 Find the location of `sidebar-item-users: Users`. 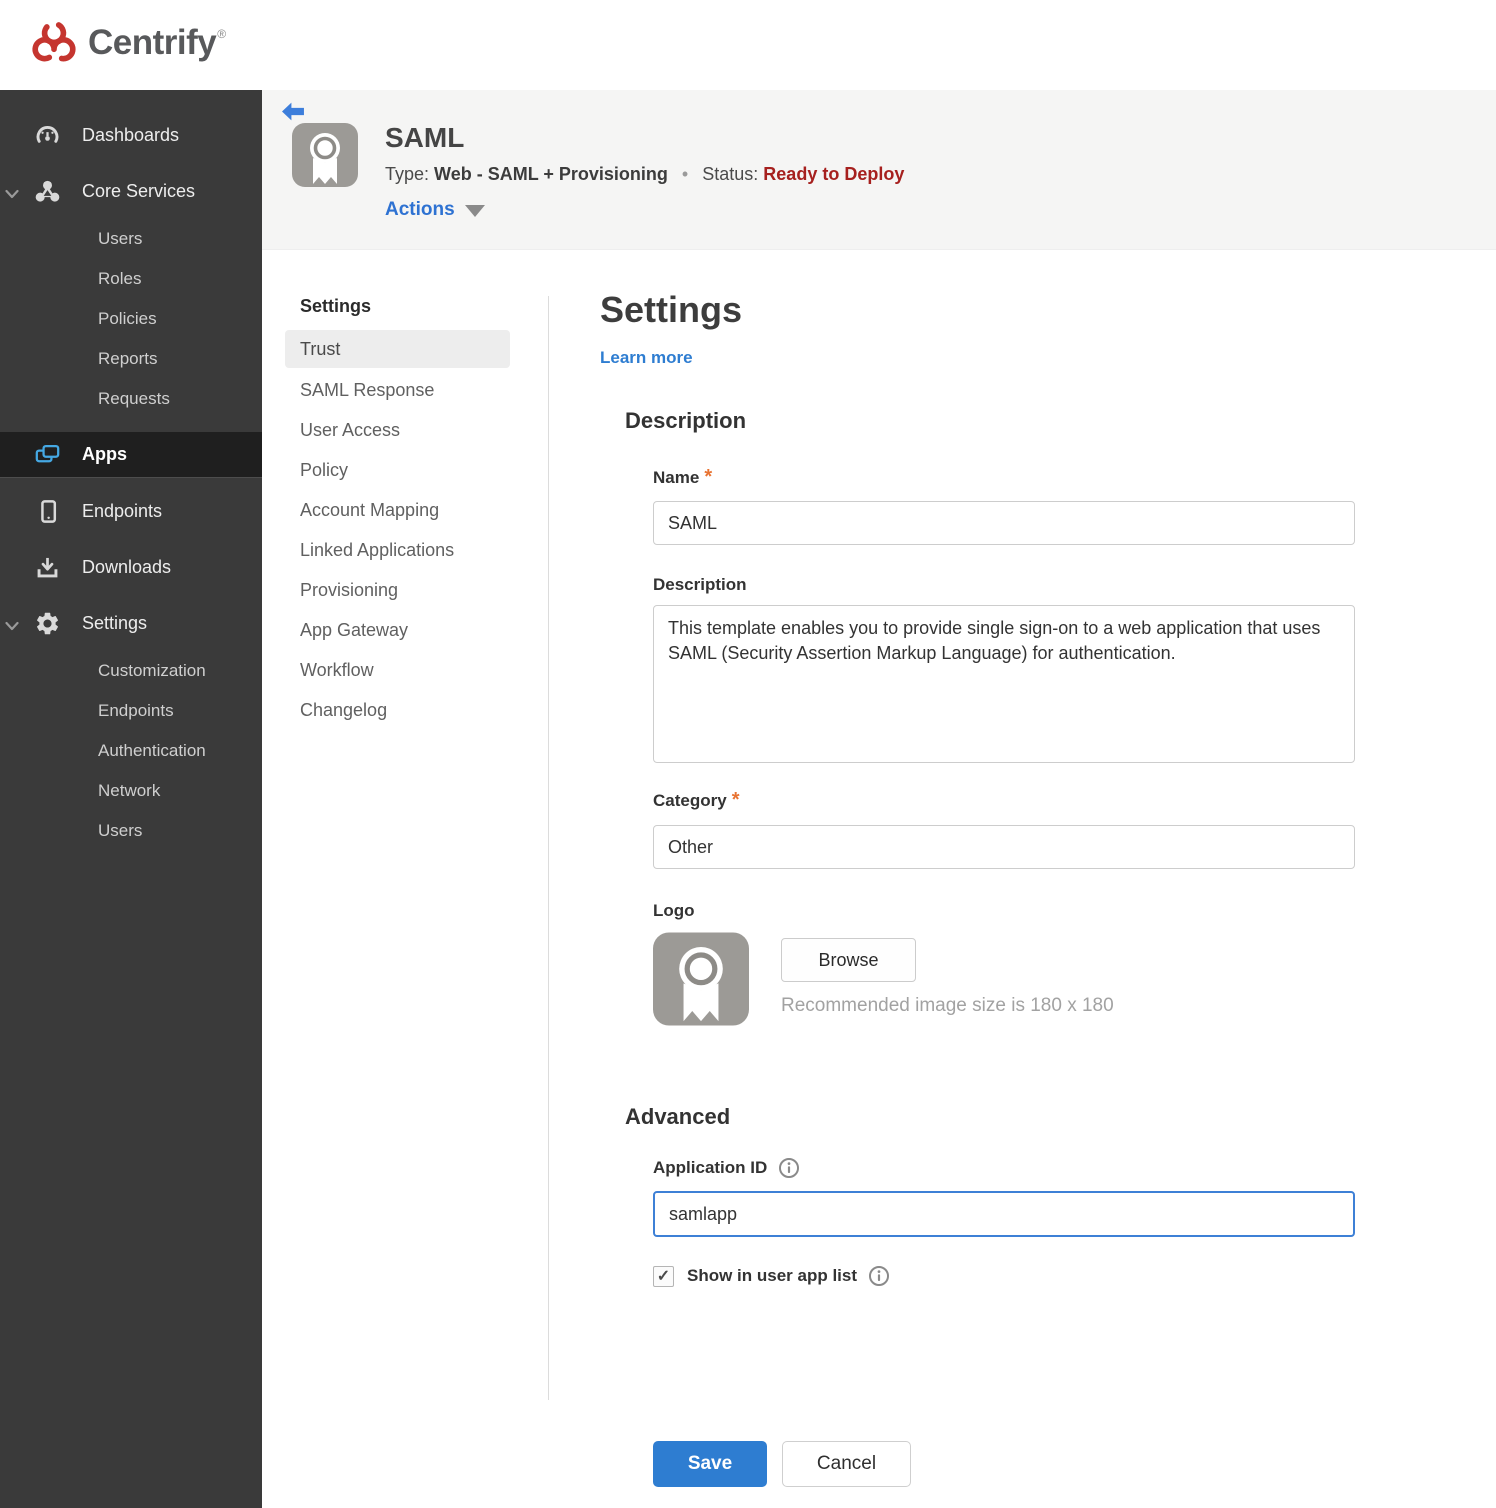

sidebar-item-users: Users is located at coordinates (131, 239).